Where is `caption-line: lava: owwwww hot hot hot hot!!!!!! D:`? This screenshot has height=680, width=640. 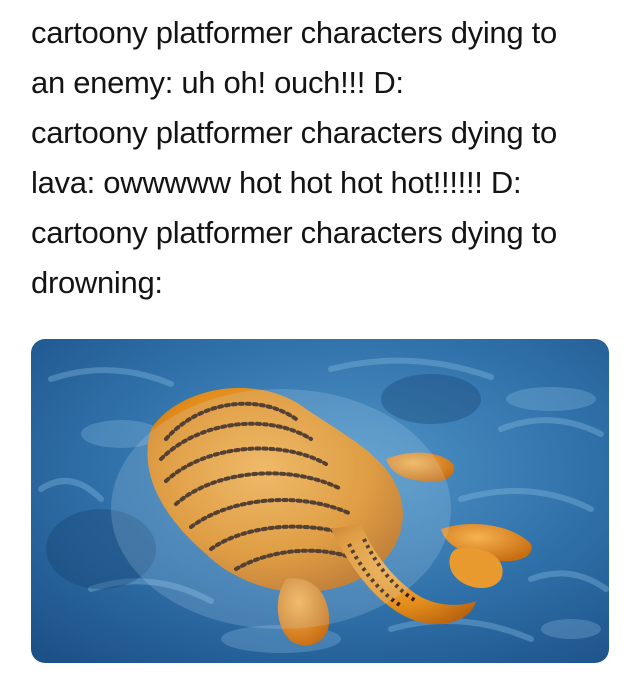
caption-line: lava: owwwww hot hot hot hot!!!!!! D: is located at coordinates (276, 182).